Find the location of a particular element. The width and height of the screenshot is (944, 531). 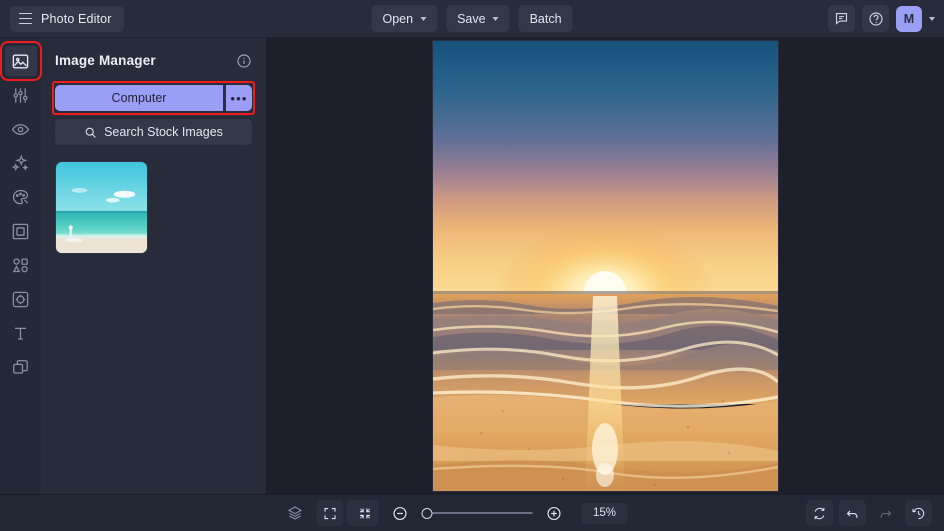

batch-button: Batch is located at coordinates (545, 18).